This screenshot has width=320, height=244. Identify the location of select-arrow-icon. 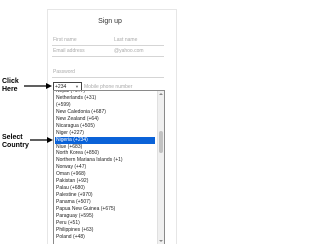
(41, 140).